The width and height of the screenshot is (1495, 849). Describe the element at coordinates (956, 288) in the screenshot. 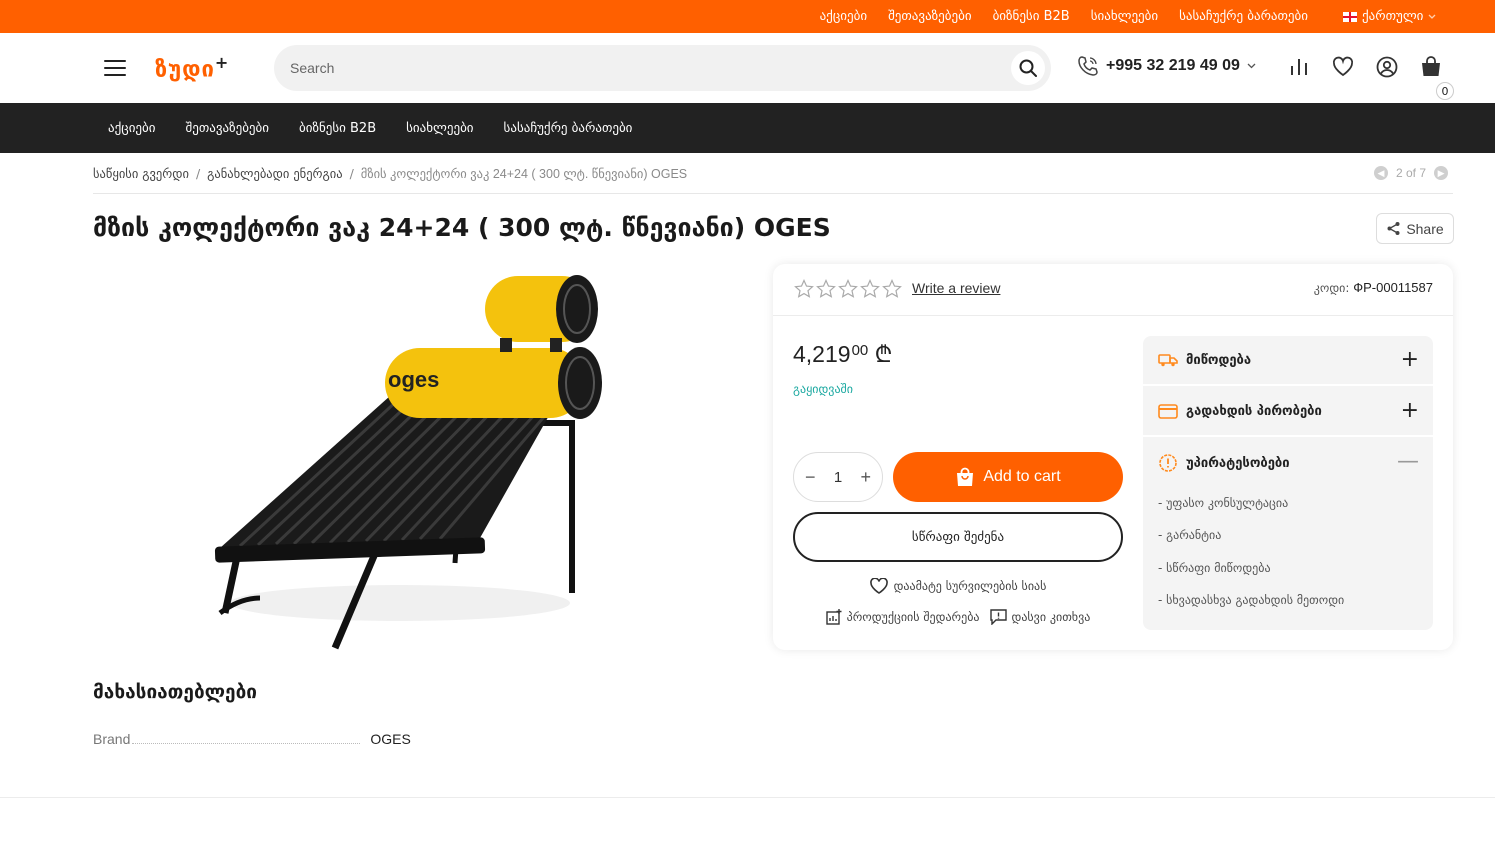

I see `write-review-link: Write a review` at that location.